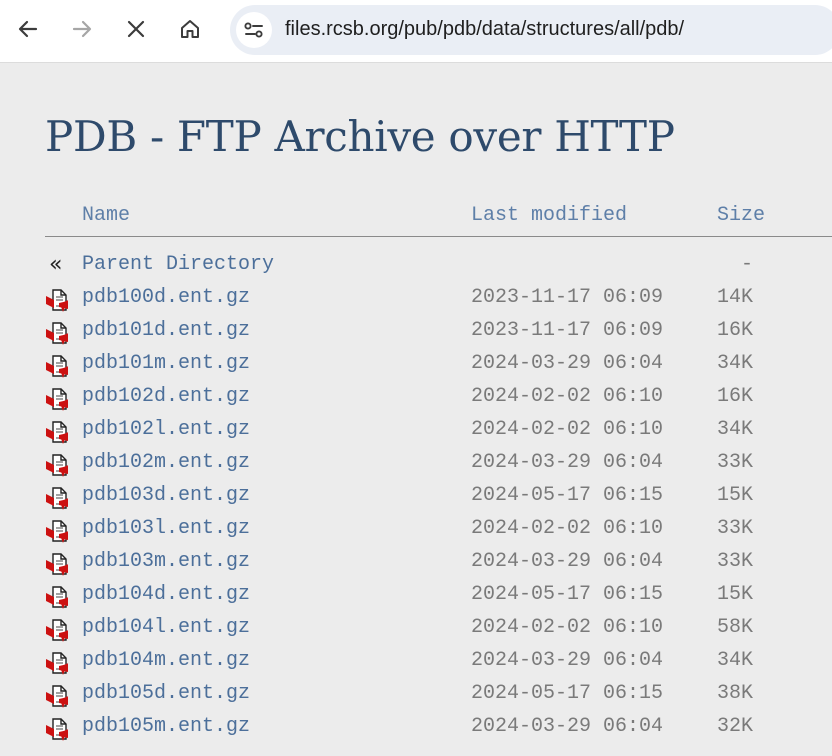  What do you see at coordinates (57, 732) in the screenshot?
I see `compressed-file-icon` at bounding box center [57, 732].